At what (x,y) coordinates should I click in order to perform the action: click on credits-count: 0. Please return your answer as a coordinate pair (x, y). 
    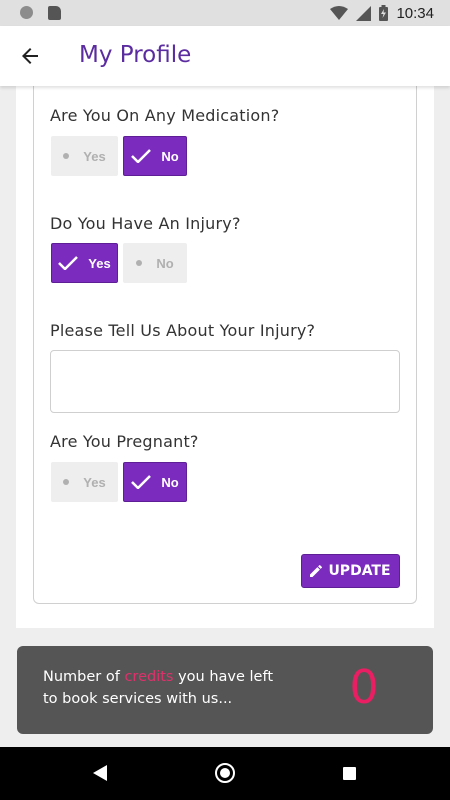
    Looking at the image, I should click on (364, 687).